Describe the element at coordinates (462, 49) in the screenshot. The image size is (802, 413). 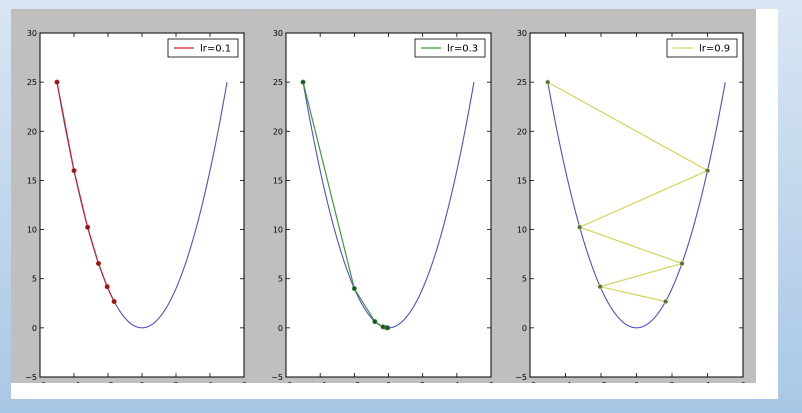
I see `legend-label: lr=0.3` at that location.